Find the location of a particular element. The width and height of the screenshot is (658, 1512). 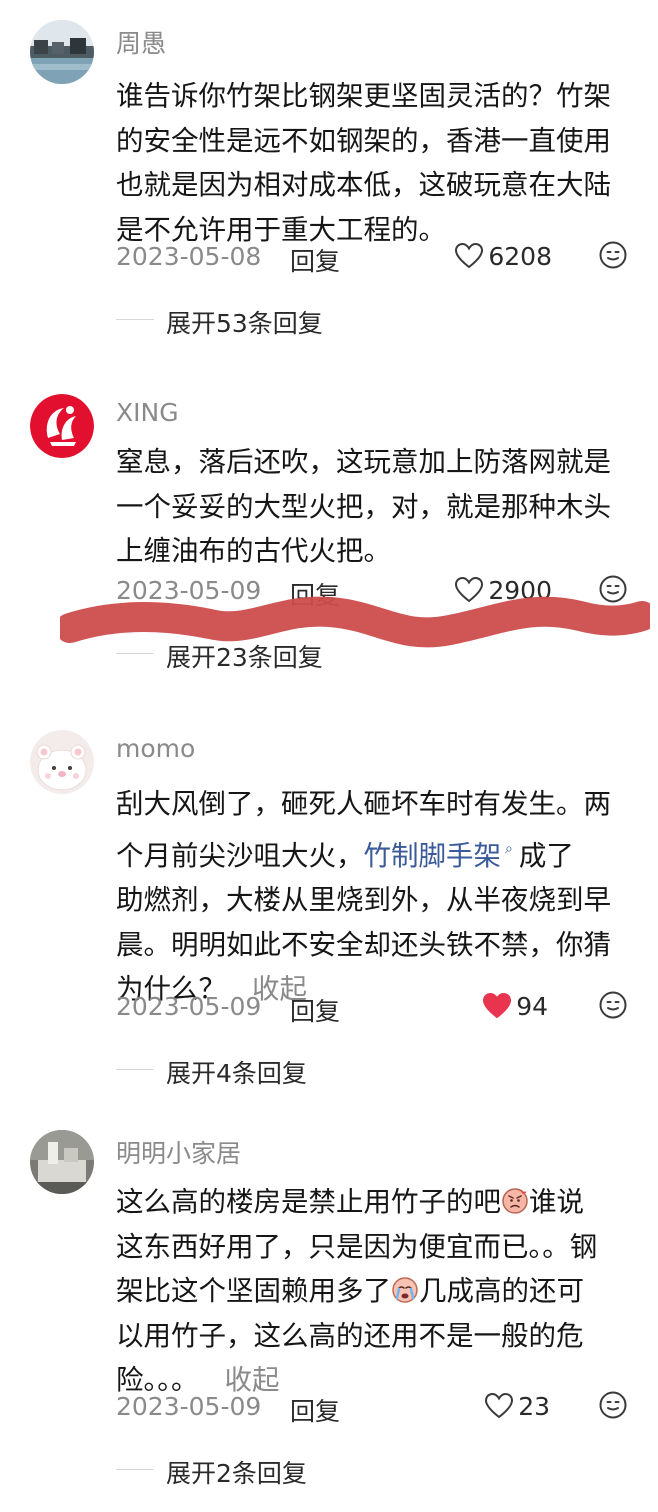

comment-line: 架比这个坚固赖用多了 几成高的还可 is located at coordinates (376, 1291).